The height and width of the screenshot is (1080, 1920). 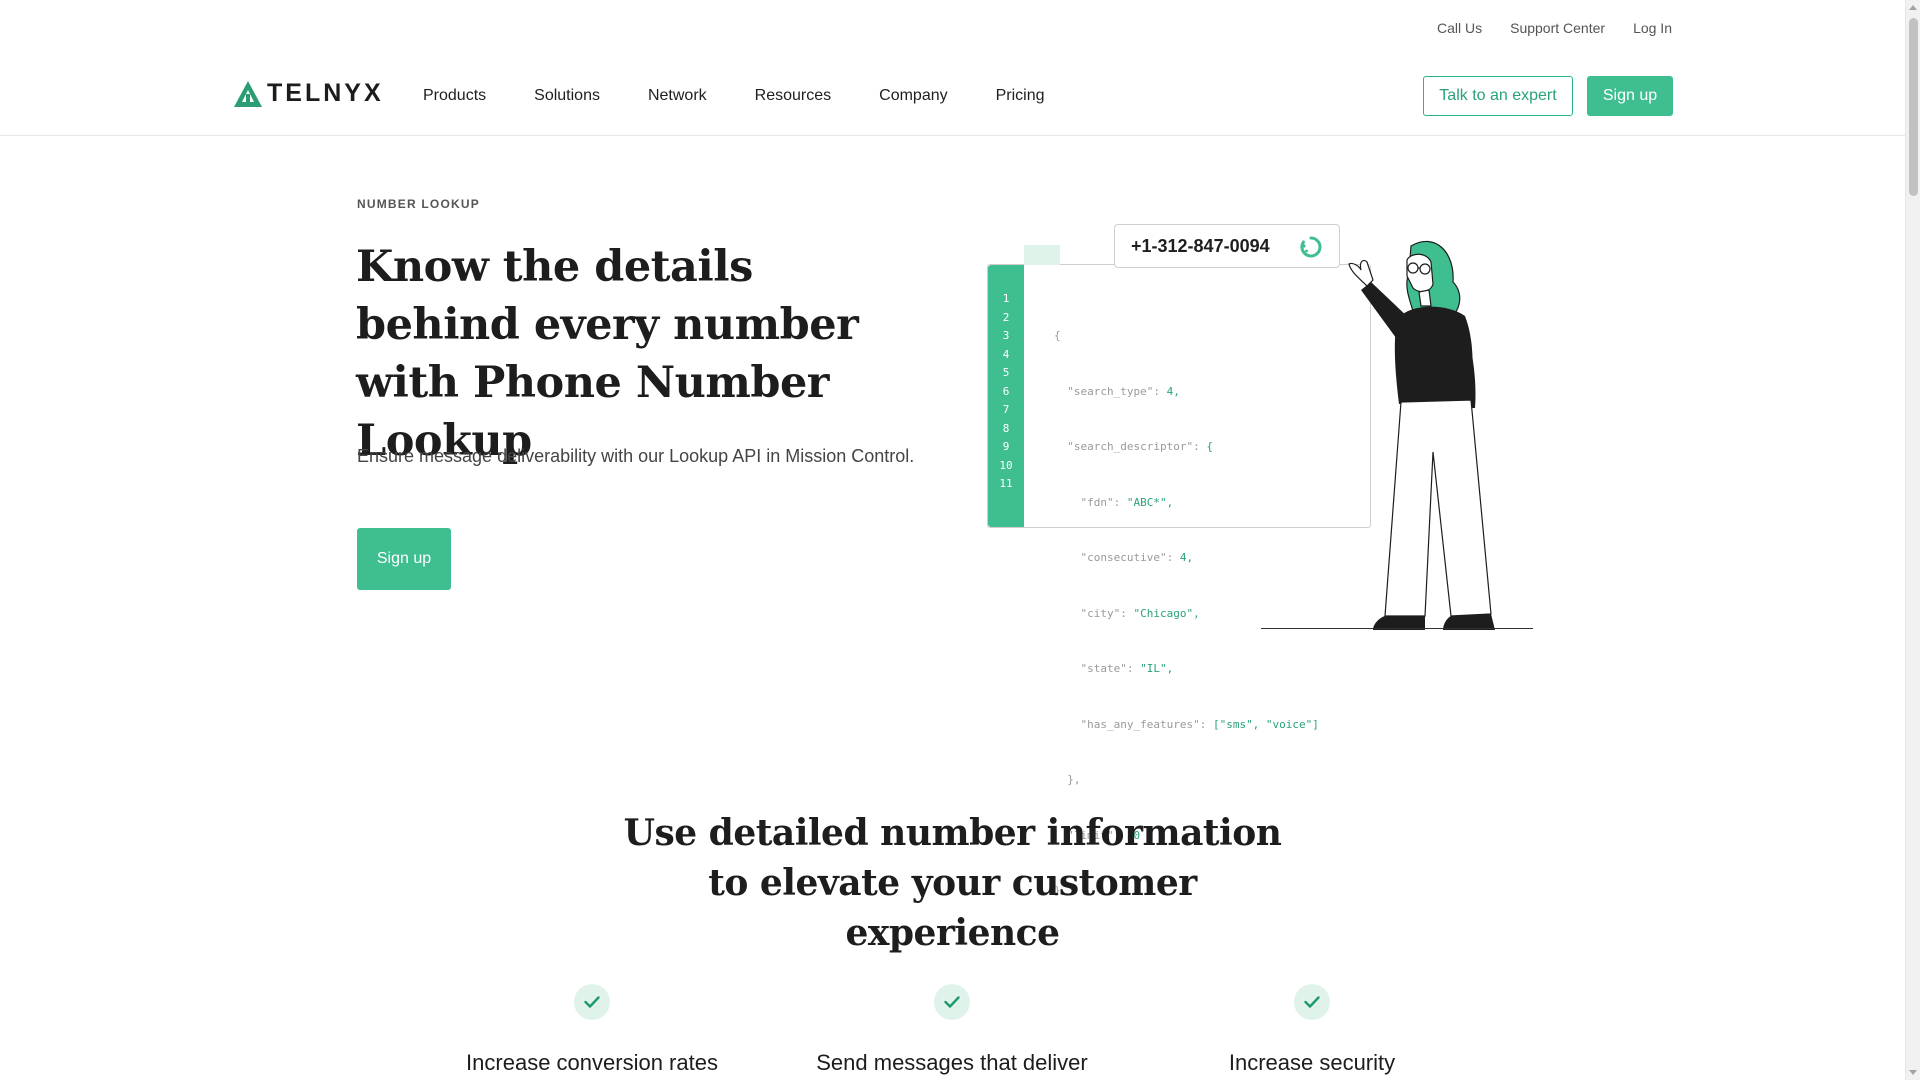 I want to click on page-scrollbar, so click(x=1912, y=540).